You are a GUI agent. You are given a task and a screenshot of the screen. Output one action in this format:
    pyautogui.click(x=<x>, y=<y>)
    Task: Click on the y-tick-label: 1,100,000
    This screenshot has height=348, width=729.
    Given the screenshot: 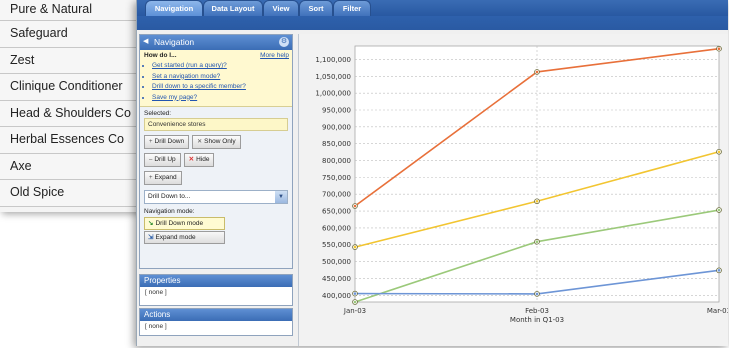 What is the action you would take?
    pyautogui.click(x=333, y=60)
    